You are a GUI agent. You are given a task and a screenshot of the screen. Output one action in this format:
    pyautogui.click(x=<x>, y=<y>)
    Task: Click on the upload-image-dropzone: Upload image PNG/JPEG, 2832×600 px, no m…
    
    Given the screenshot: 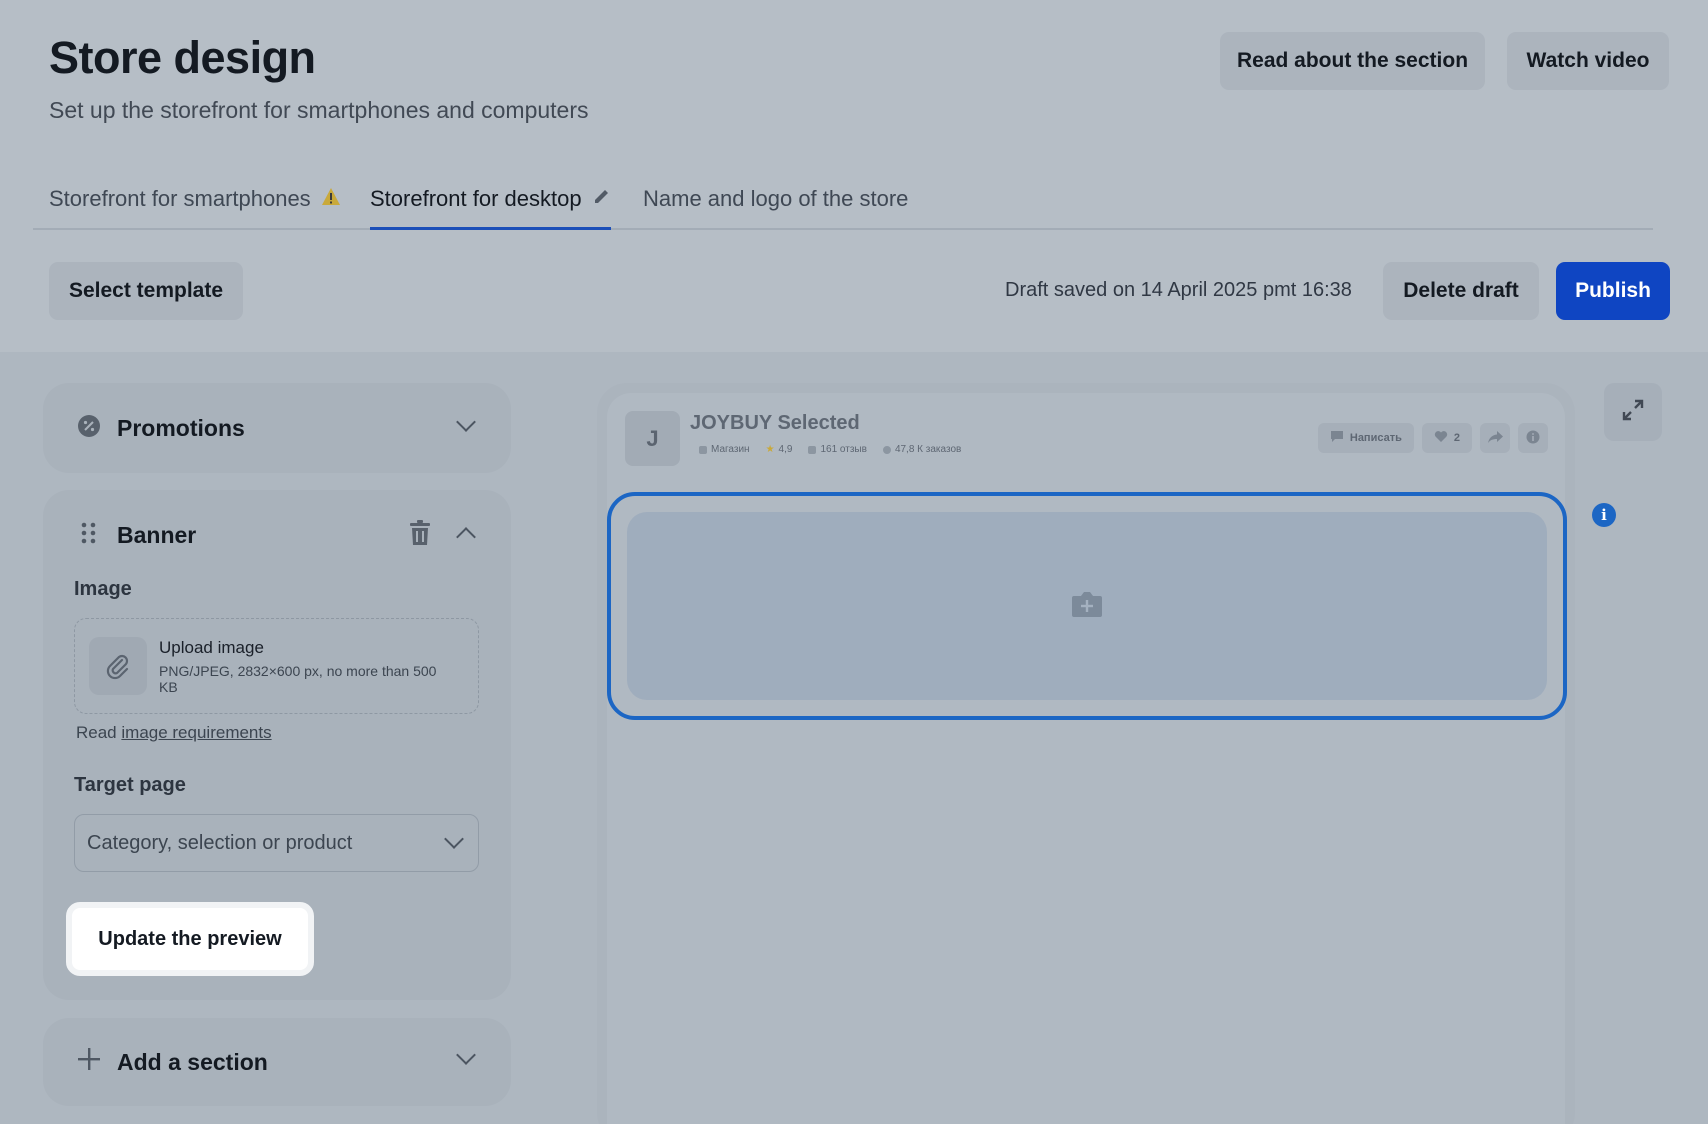 What is the action you would take?
    pyautogui.click(x=276, y=666)
    